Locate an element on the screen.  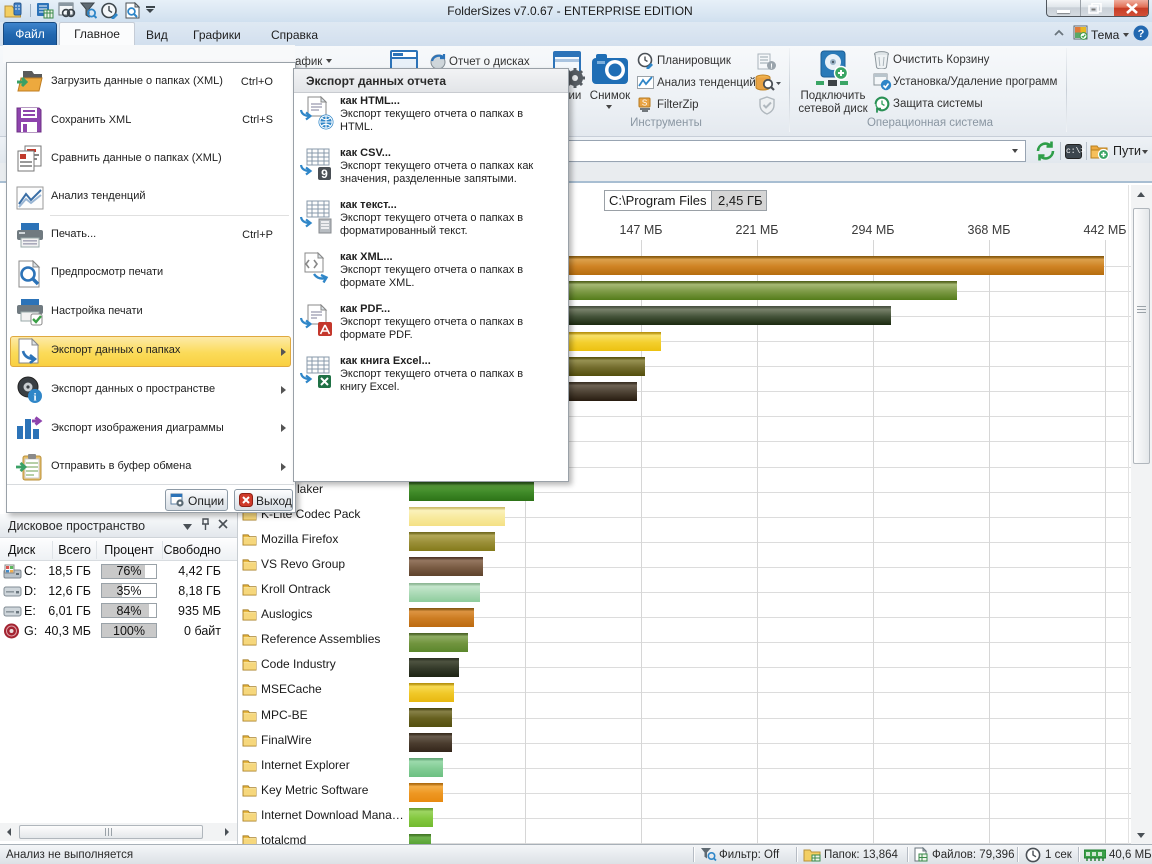
svg-text: i is located at coordinates (34, 398).